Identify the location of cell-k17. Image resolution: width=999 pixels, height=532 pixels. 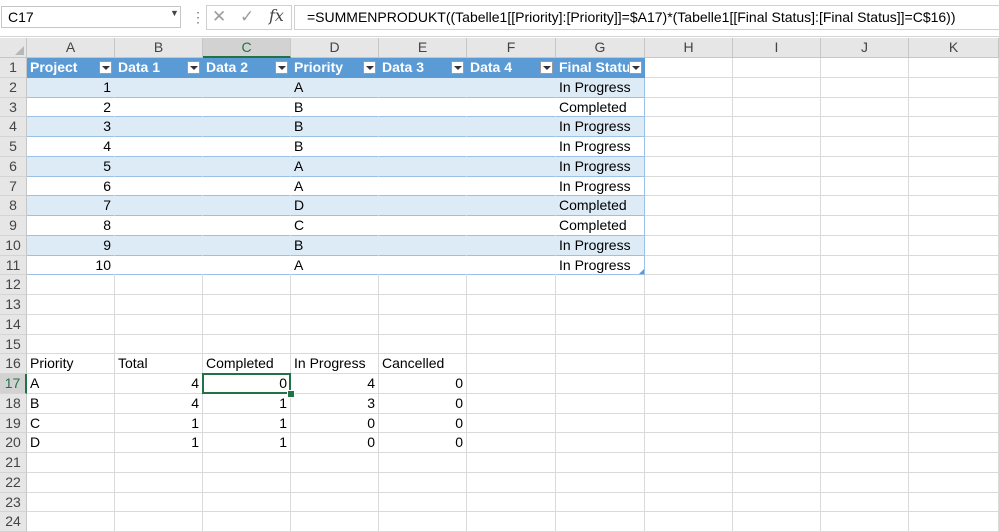
(954, 384).